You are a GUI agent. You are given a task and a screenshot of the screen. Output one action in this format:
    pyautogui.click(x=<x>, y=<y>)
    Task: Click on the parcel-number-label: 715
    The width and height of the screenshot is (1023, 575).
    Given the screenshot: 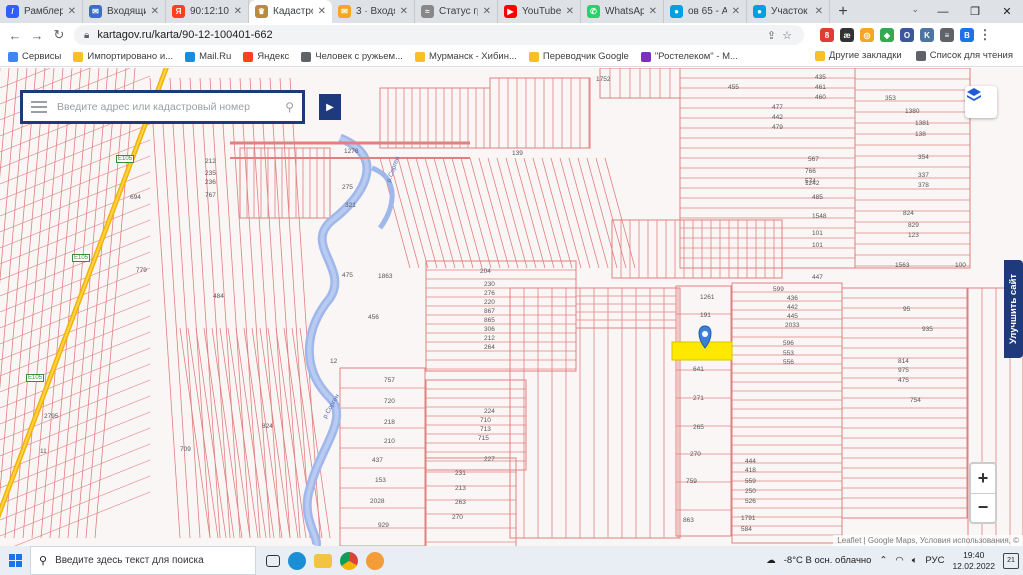 What is the action you would take?
    pyautogui.click(x=483, y=438)
    